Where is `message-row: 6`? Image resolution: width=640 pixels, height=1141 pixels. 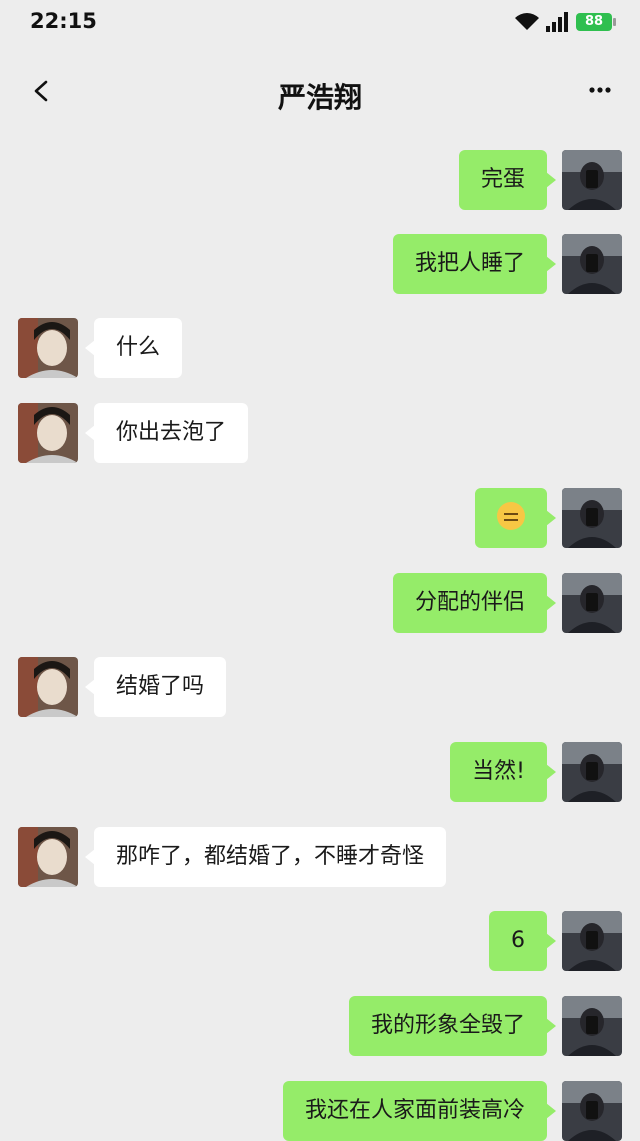
message-row: 6 is located at coordinates (320, 941).